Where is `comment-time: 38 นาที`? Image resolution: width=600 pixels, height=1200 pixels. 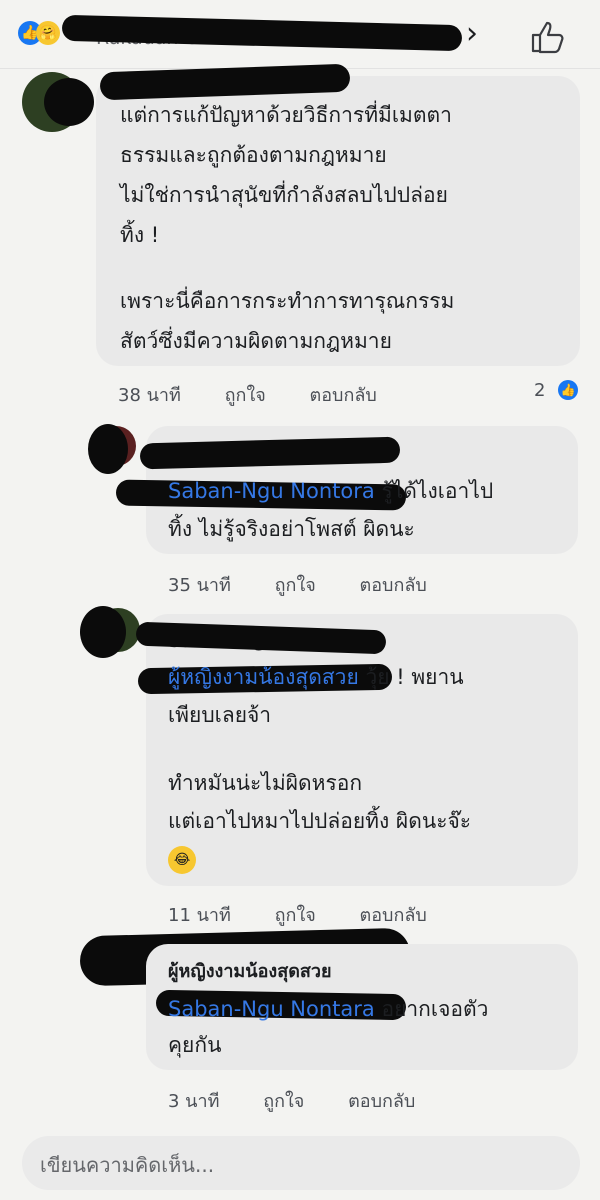 comment-time: 38 นาที is located at coordinates (149, 395).